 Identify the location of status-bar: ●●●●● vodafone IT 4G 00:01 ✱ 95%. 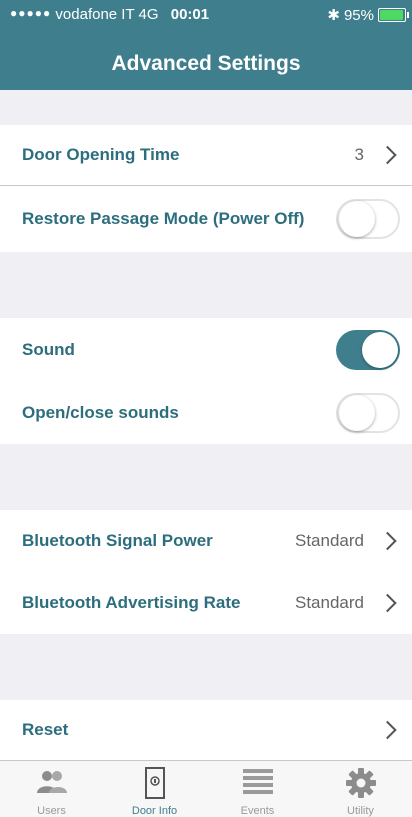
(206, 15).